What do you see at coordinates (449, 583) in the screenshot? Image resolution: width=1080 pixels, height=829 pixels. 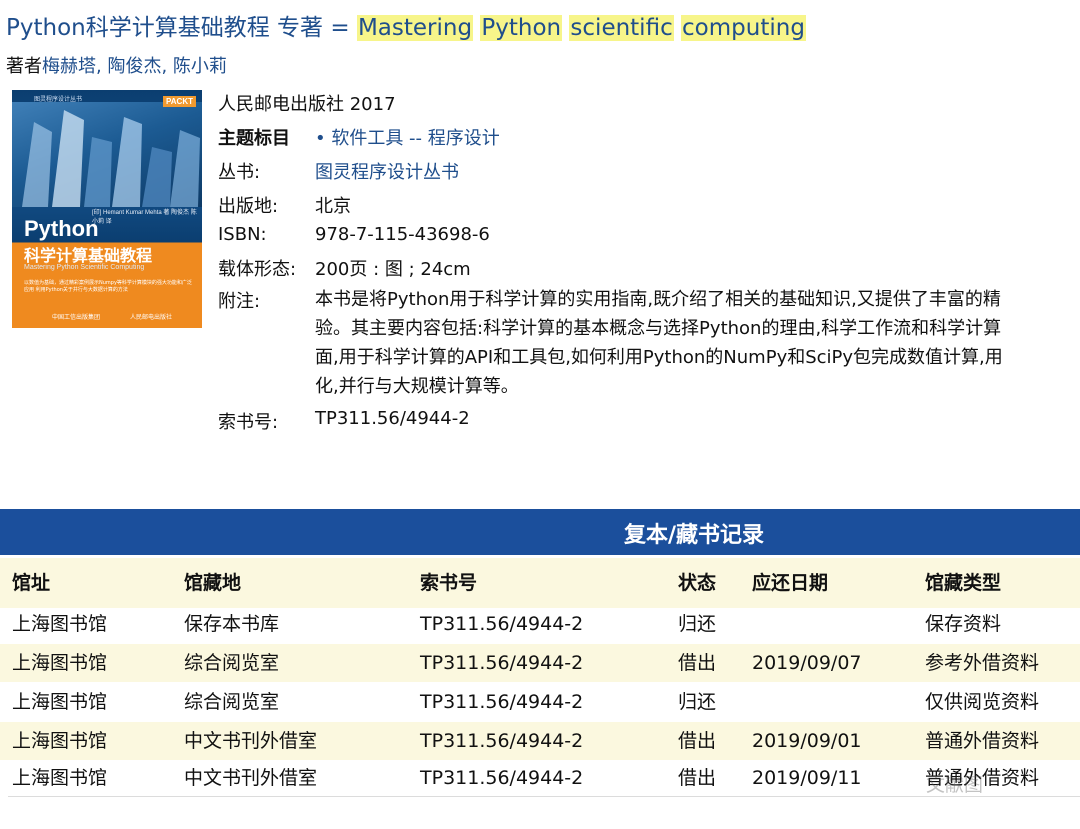 I see `column-header-callno: 索书号` at bounding box center [449, 583].